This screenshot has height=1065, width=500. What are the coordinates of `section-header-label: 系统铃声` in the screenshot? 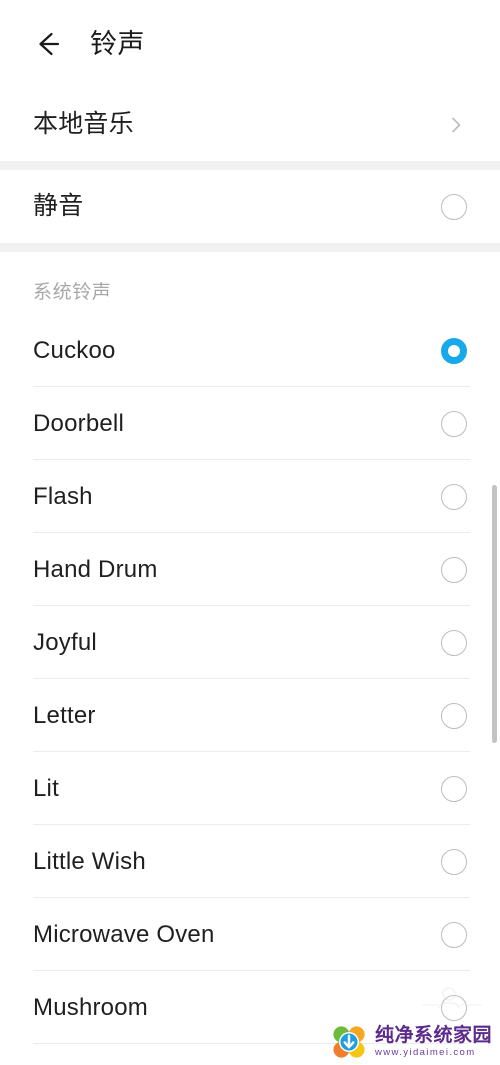 It's located at (72, 292).